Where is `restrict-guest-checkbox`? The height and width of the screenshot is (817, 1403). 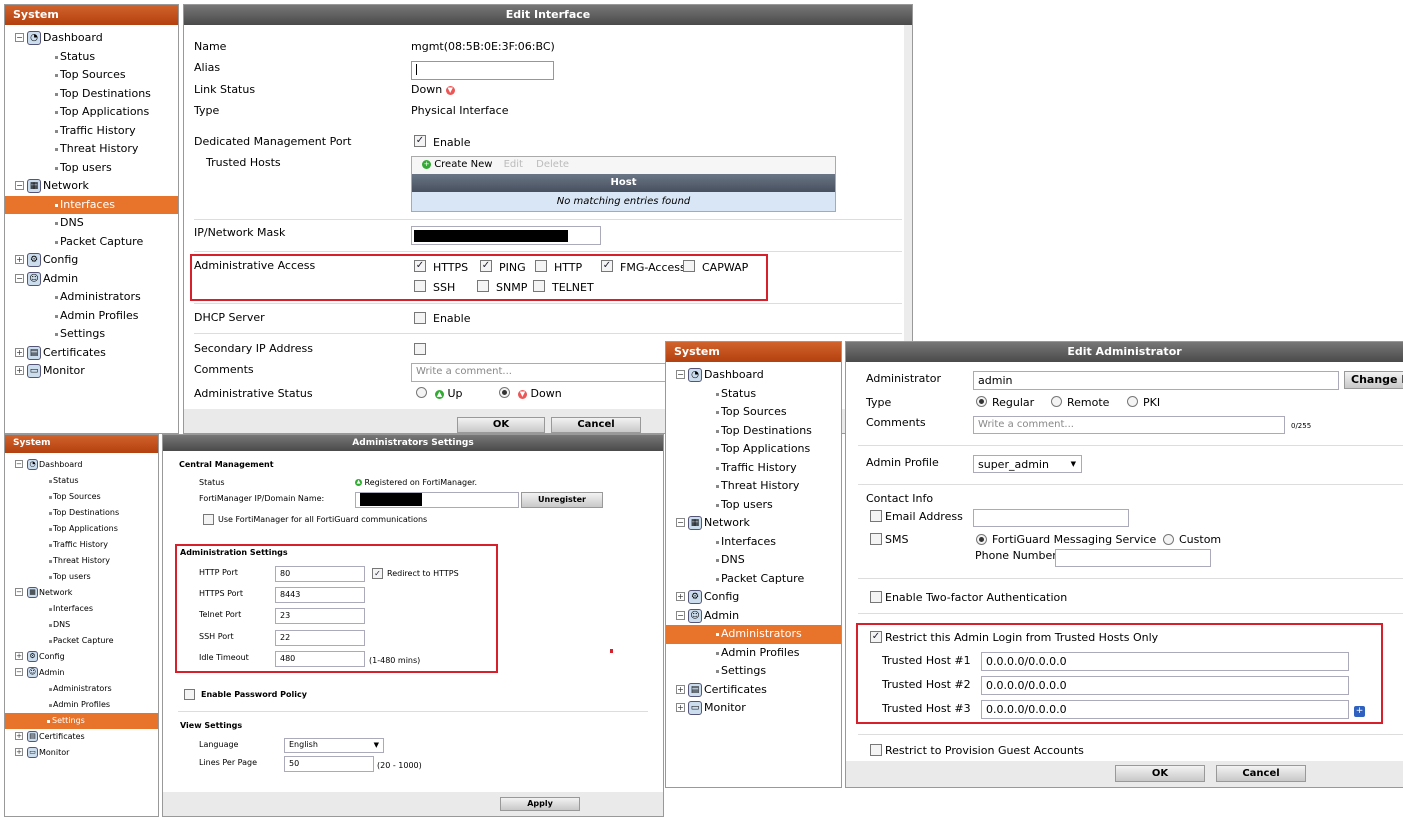
restrict-guest-checkbox is located at coordinates (876, 750).